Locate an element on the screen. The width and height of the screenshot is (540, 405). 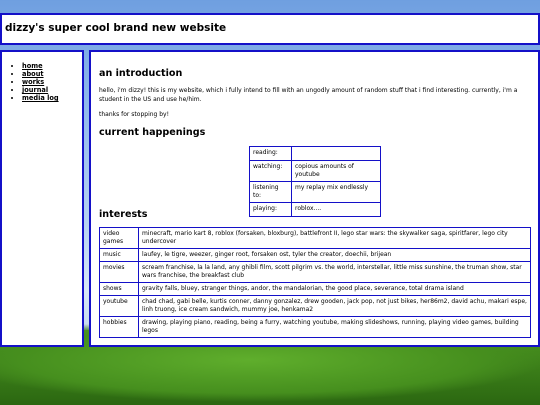
nav-link-media-log: media log is located at coordinates (40, 98).